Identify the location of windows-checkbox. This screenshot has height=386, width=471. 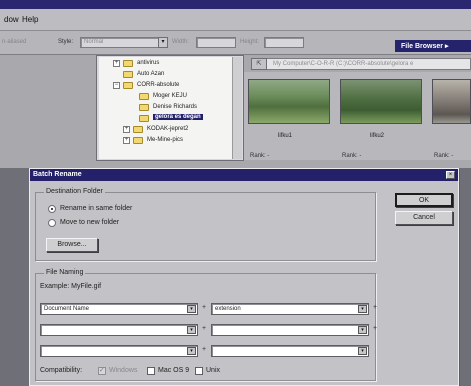
(102, 370).